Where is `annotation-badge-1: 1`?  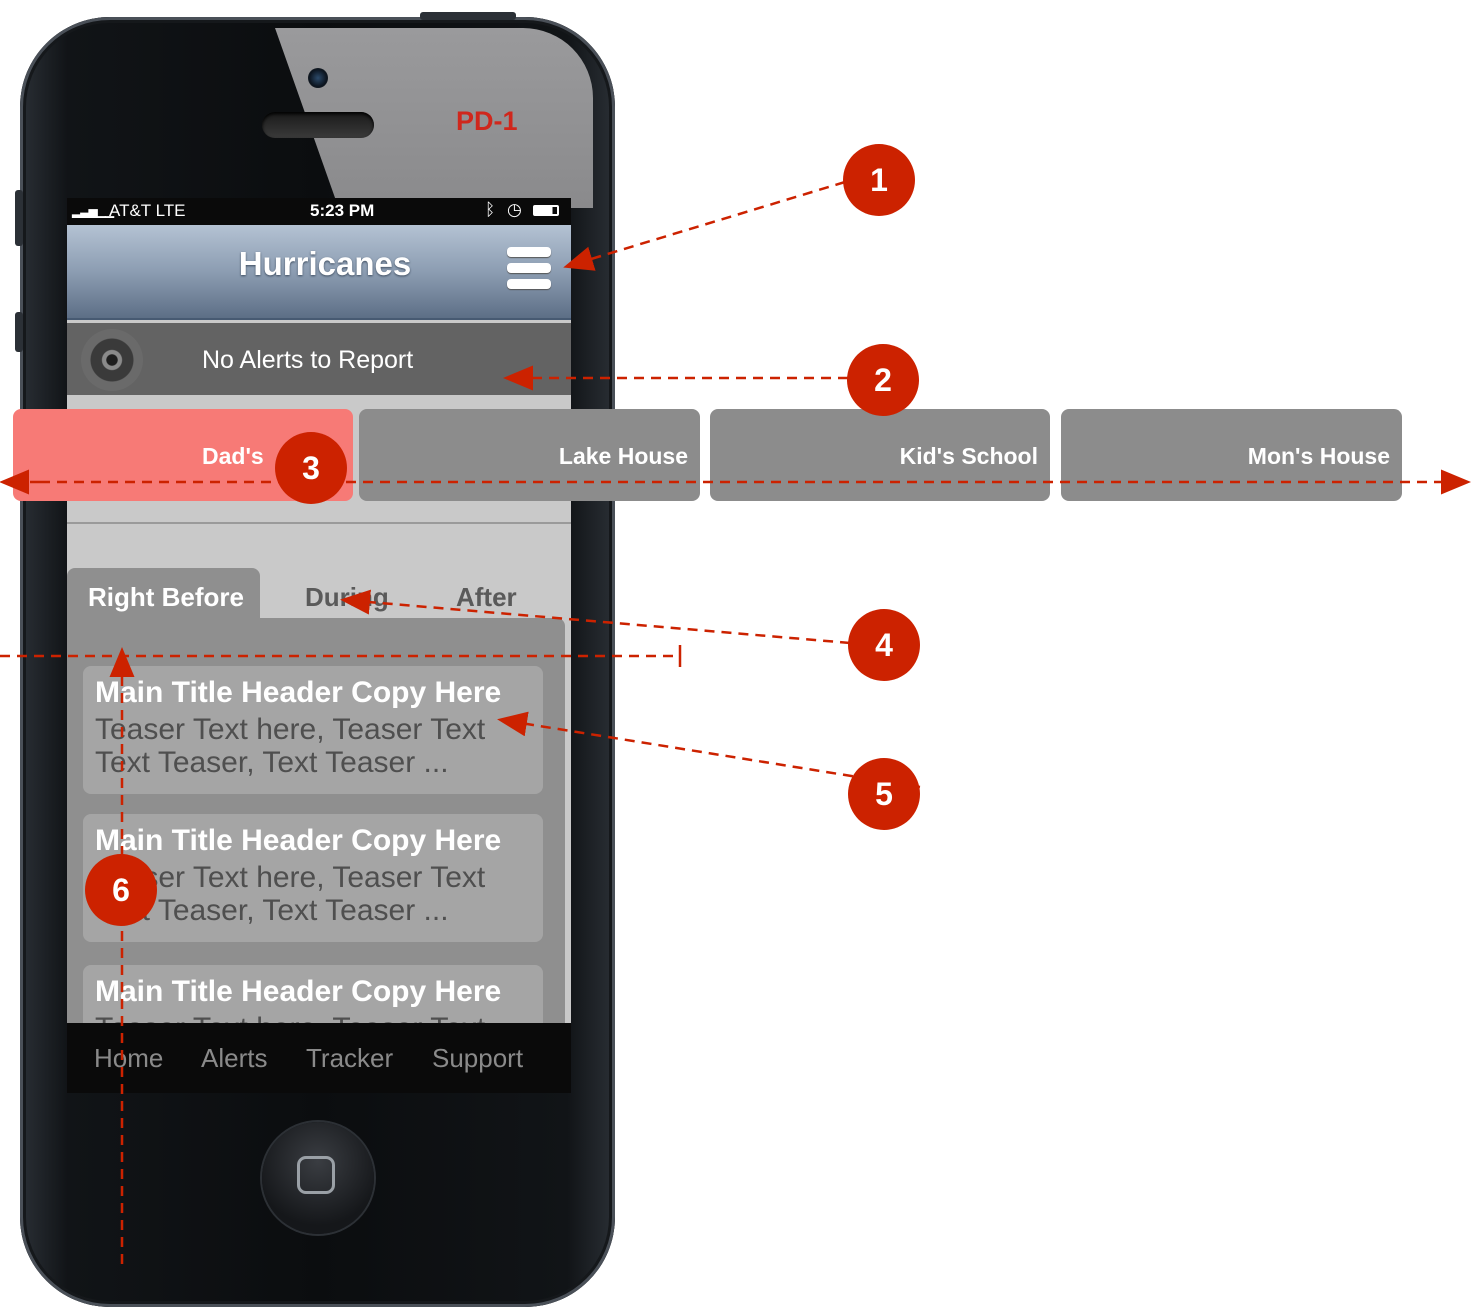 annotation-badge-1: 1 is located at coordinates (879, 180).